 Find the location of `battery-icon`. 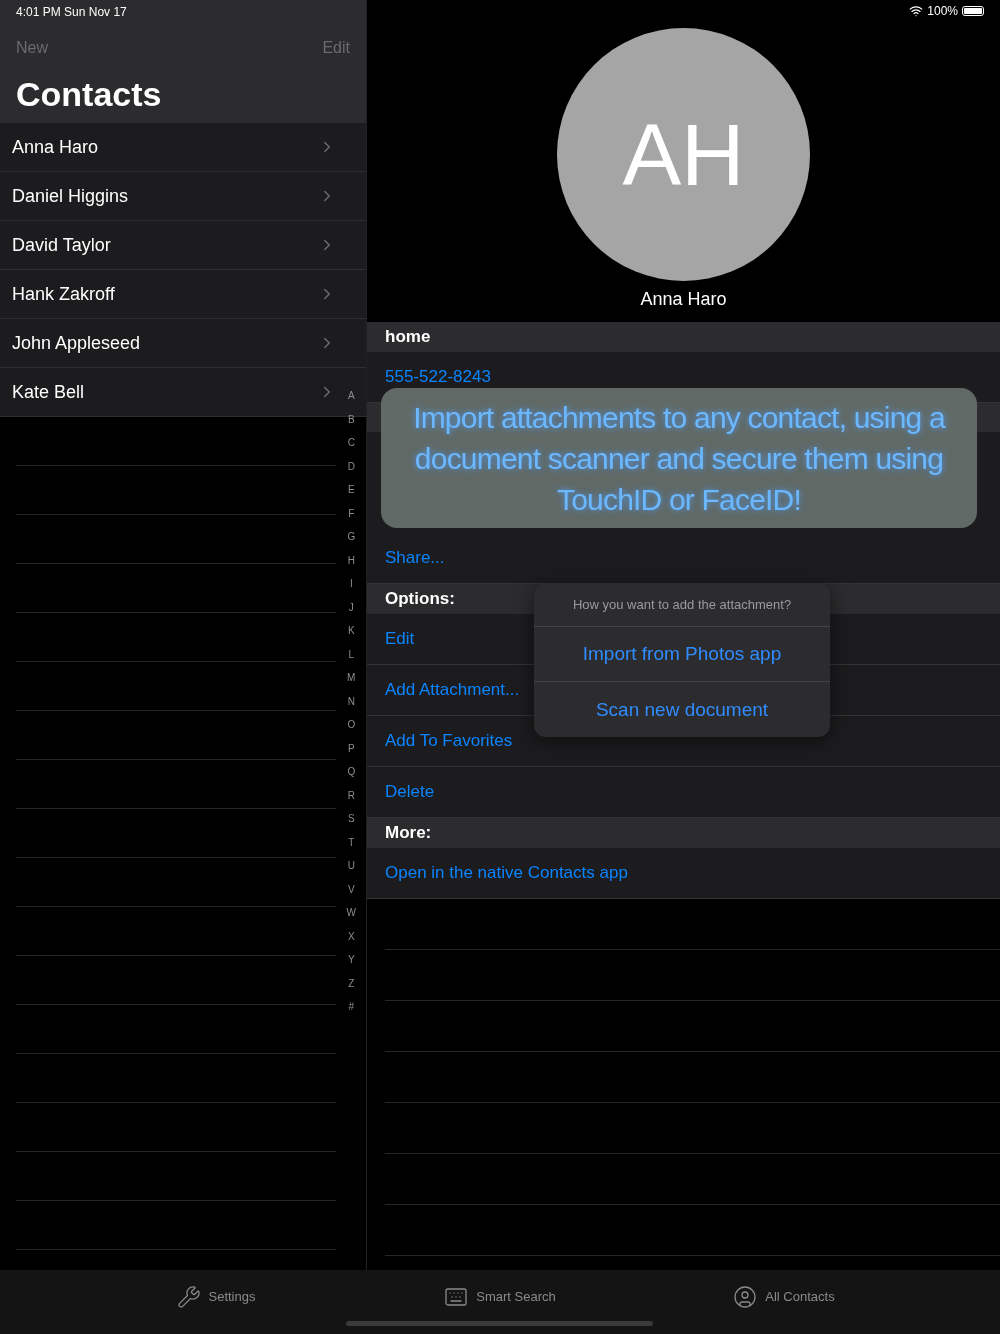

battery-icon is located at coordinates (973, 11).